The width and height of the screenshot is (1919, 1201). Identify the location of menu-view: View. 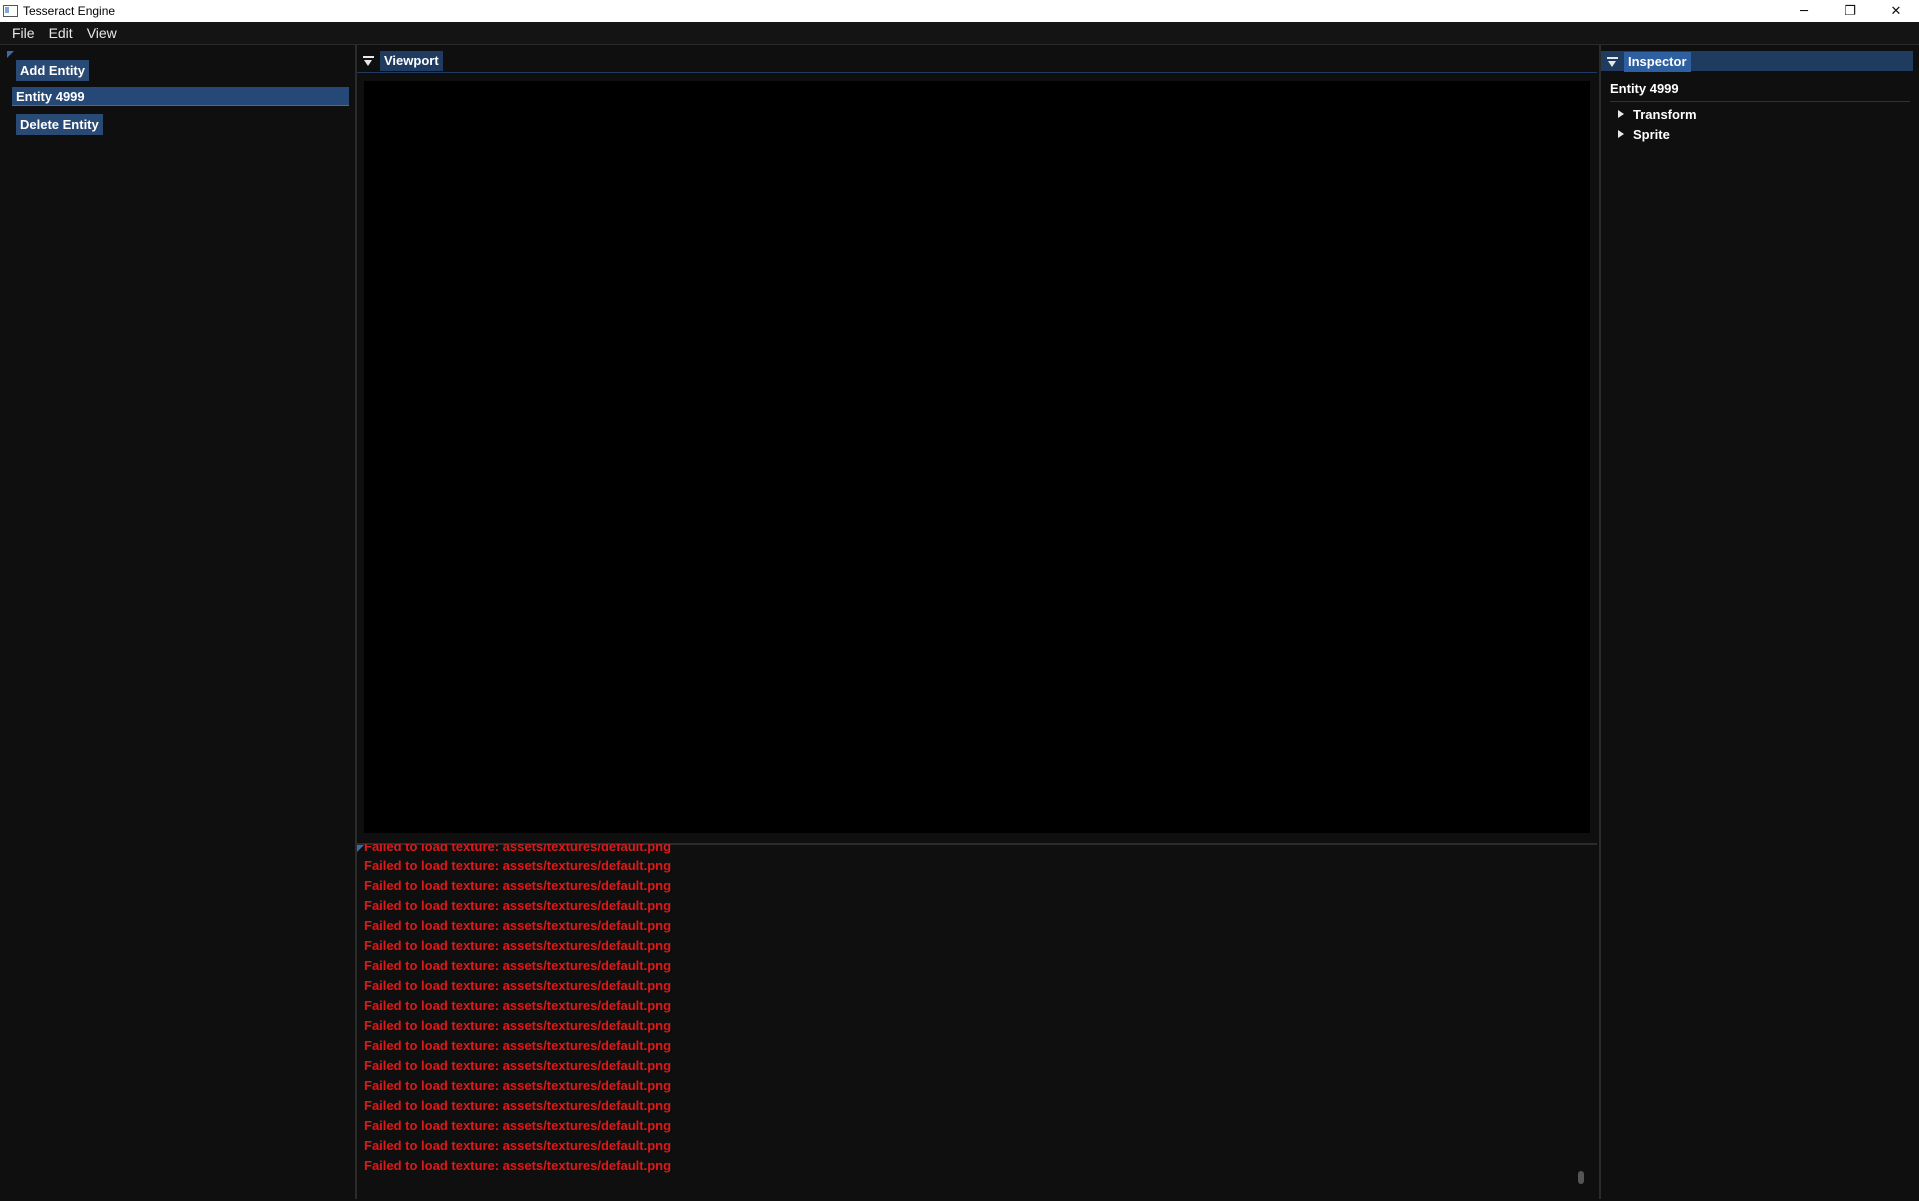
(102, 33).